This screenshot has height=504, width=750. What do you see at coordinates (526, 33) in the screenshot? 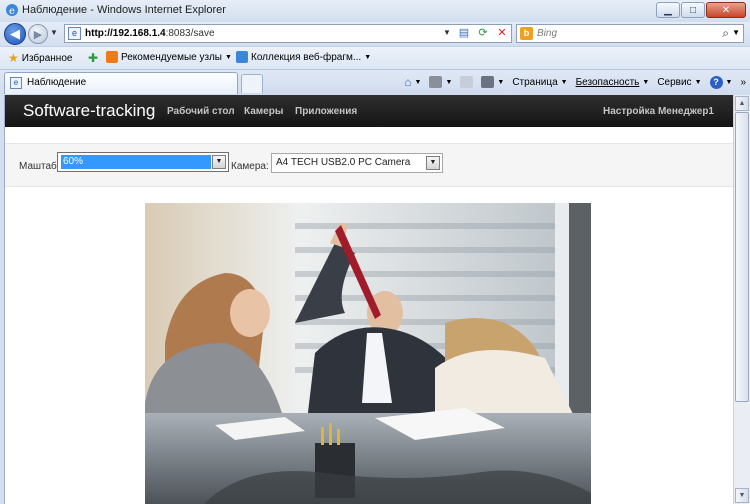
I see `bing-icon: b` at bounding box center [526, 33].